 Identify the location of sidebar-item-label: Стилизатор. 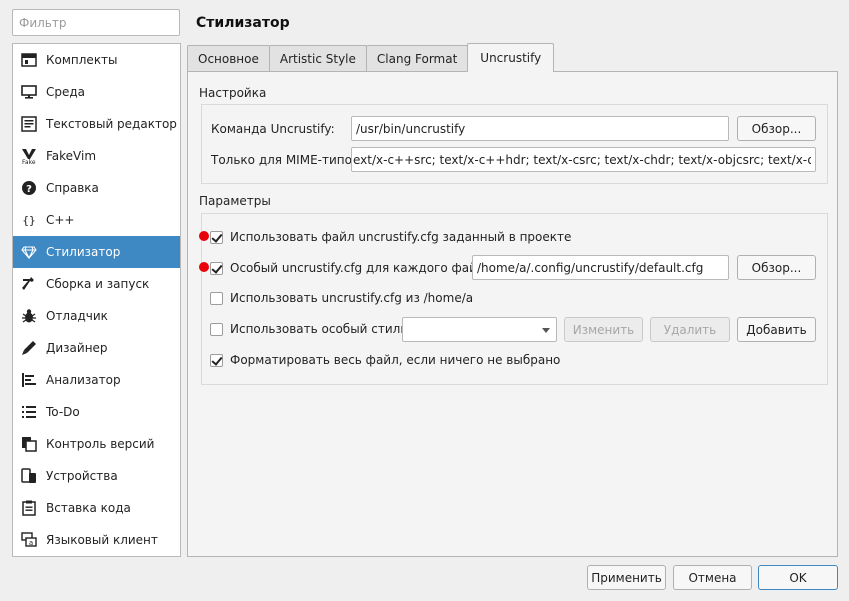
(83, 252).